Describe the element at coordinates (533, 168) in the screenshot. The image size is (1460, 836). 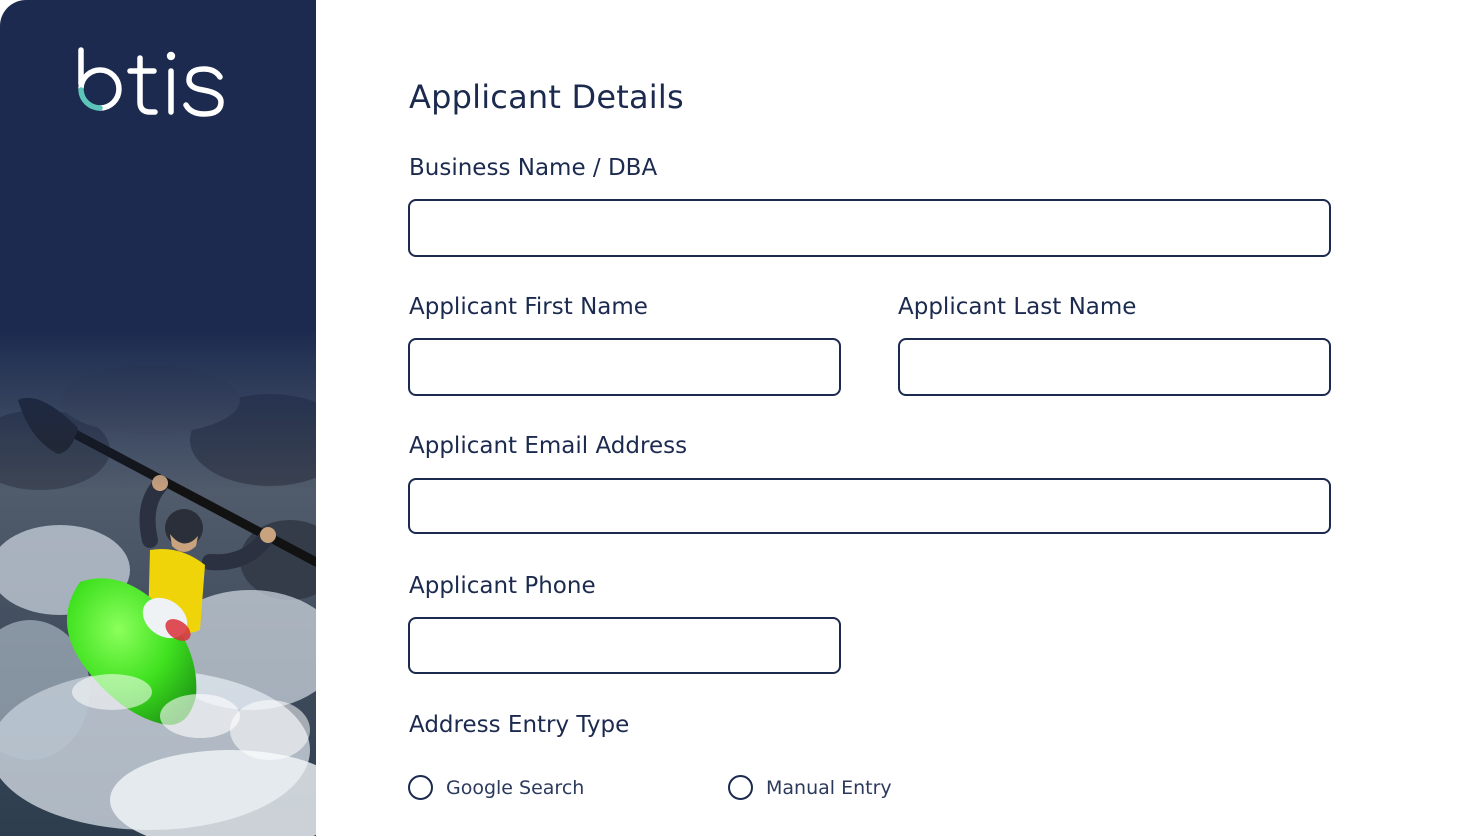
I see `business-name-label: Business Name / DBA` at that location.